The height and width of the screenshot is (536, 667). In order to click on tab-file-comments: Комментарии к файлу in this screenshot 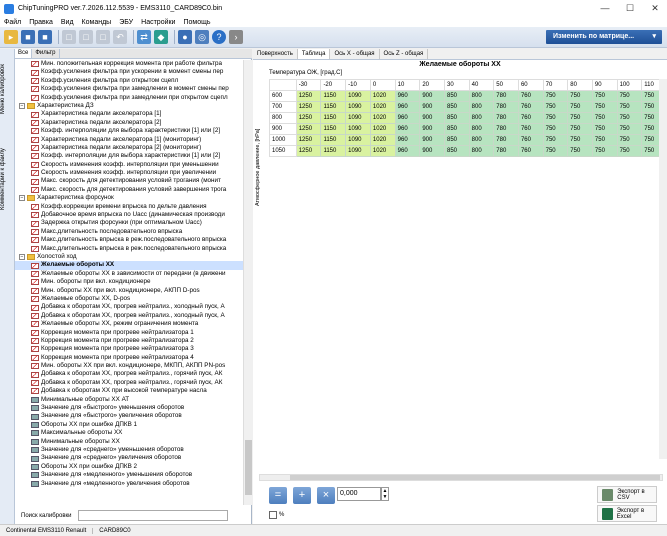, I will do `click(7, 179)`.